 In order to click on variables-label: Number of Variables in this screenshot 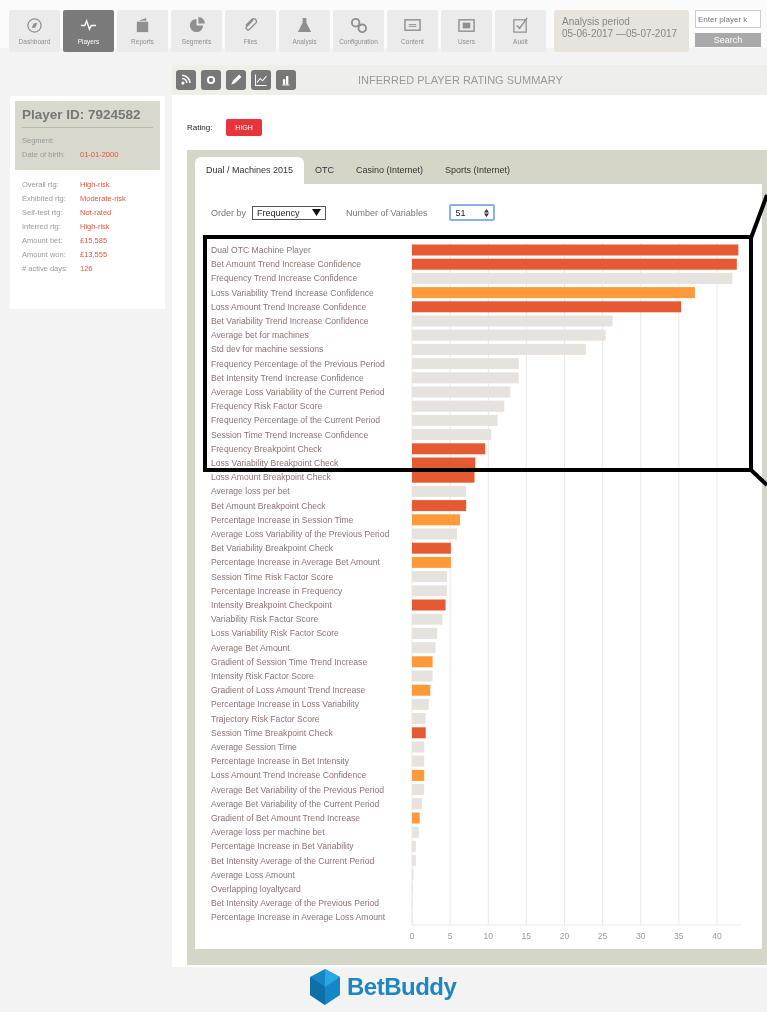, I will do `click(387, 212)`.